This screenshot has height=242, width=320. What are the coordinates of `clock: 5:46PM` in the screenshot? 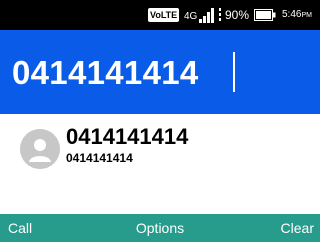 It's located at (297, 15).